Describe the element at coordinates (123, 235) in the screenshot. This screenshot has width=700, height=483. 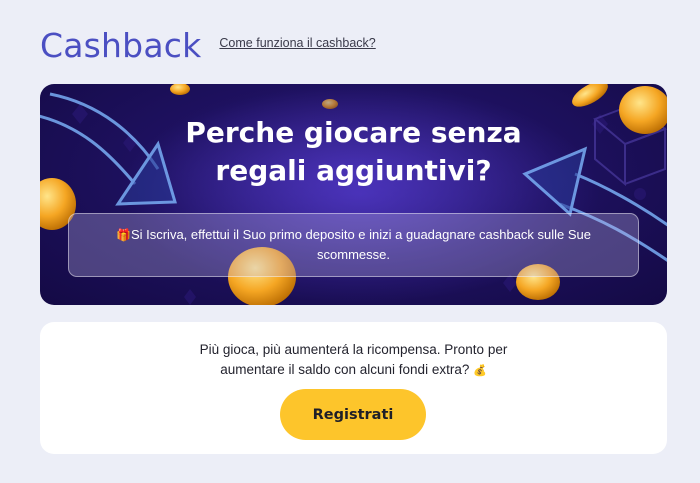
I see `gift-icon: 🎁` at that location.